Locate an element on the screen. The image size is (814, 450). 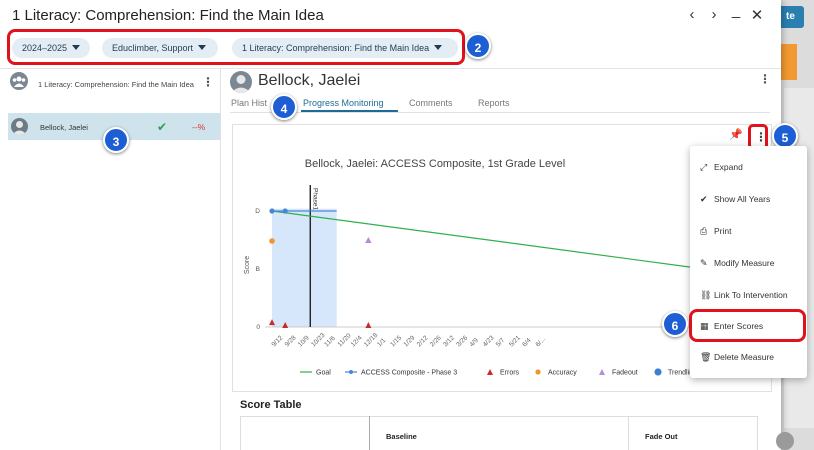
x-tick-label: 2/12 is located at coordinates (423, 341).